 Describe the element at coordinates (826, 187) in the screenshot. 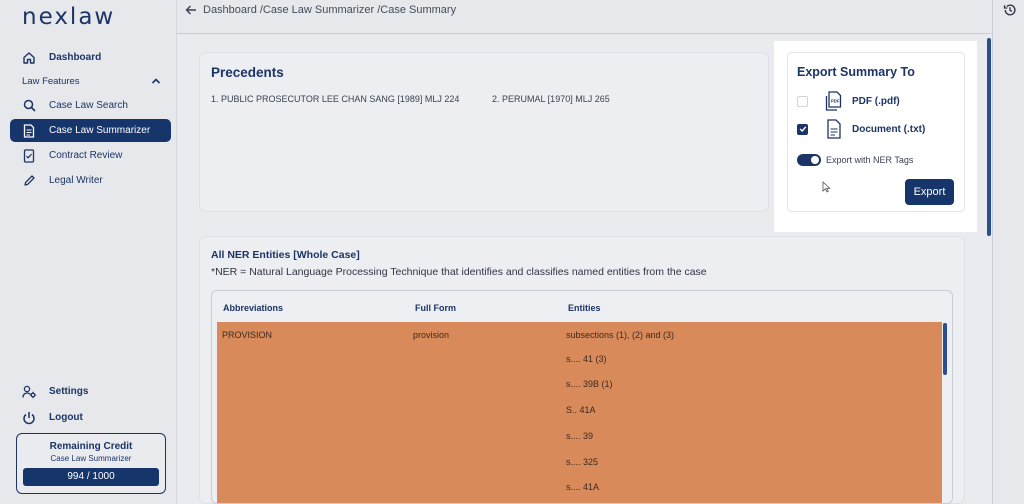

I see `mouse-cursor-icon` at that location.